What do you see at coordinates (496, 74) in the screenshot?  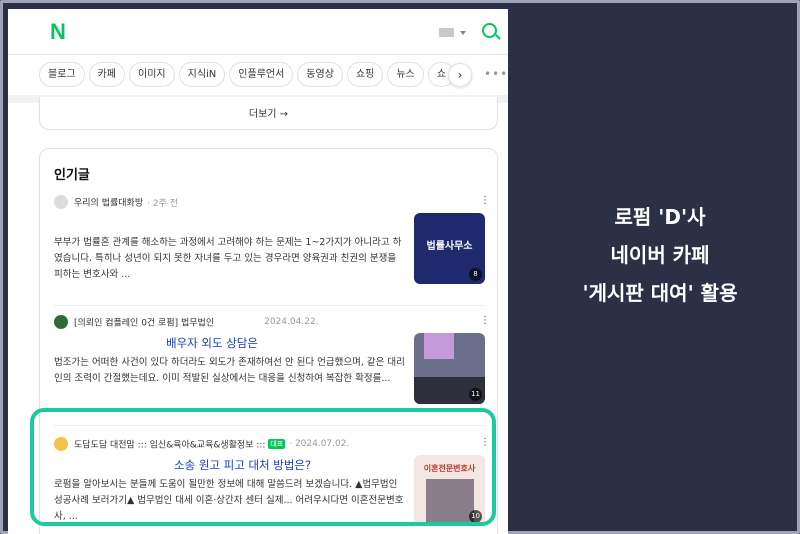 I see `more-icon: •••` at bounding box center [496, 74].